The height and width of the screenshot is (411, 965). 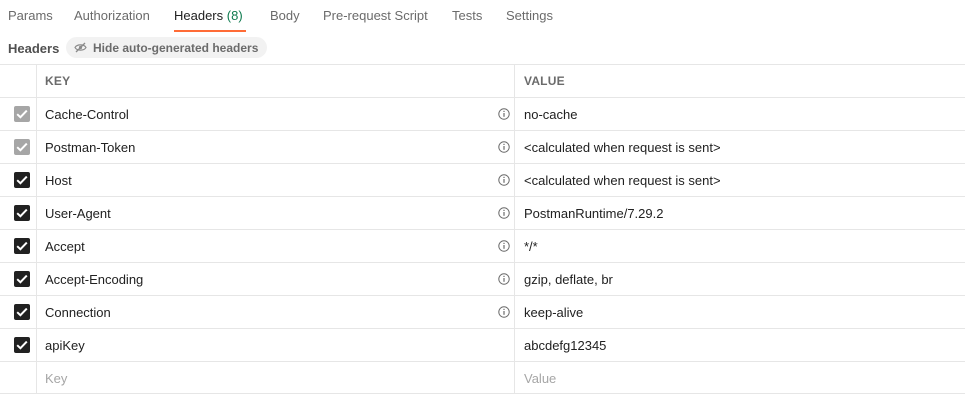 What do you see at coordinates (276, 345) in the screenshot?
I see `key-cell: apiKey` at bounding box center [276, 345].